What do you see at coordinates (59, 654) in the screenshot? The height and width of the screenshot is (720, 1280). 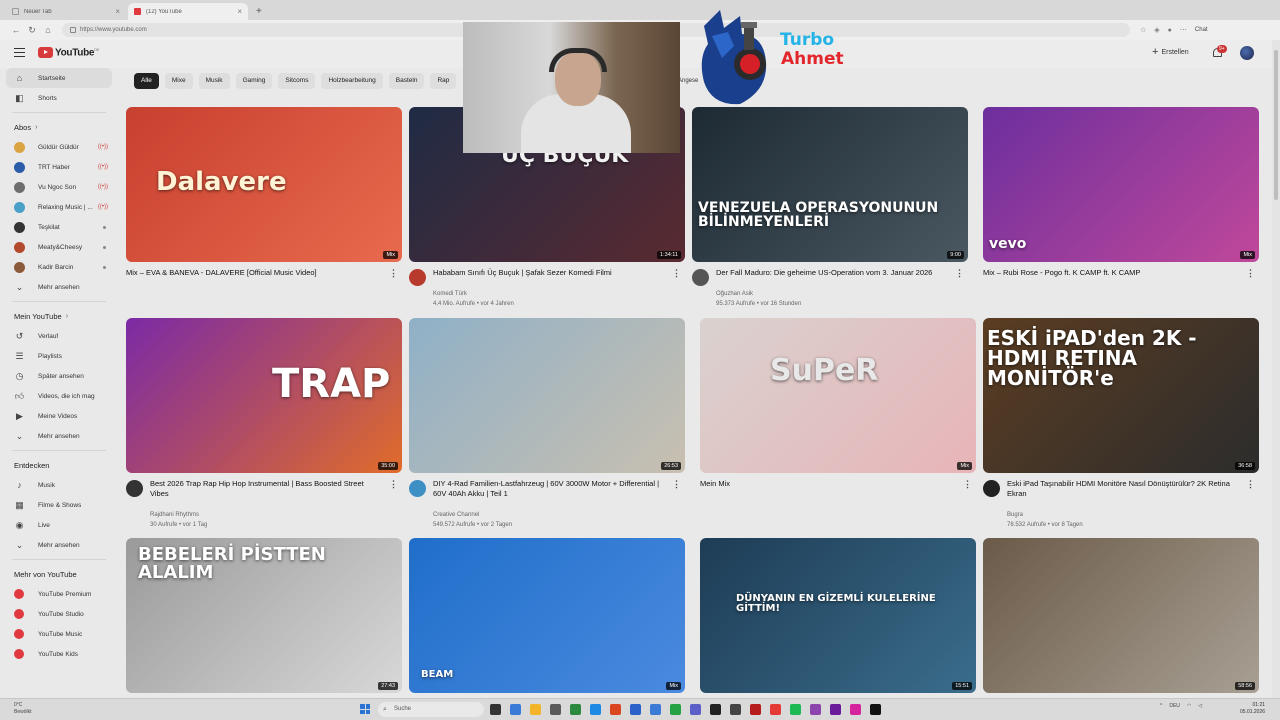 I see `sidebar-item-yt-product: YouTube Kids` at bounding box center [59, 654].